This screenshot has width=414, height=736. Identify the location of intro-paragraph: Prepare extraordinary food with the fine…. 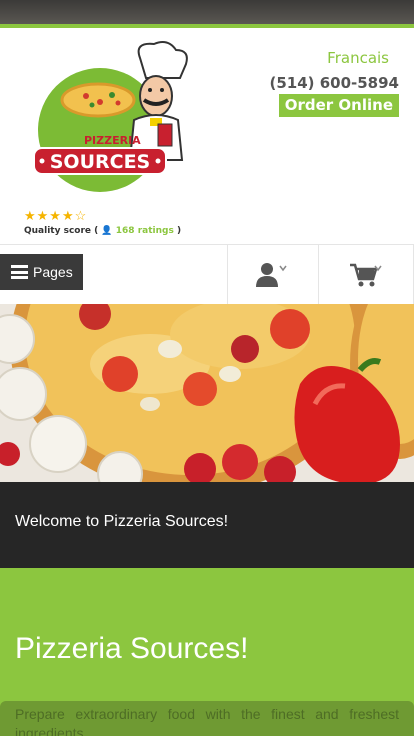
(207, 718).